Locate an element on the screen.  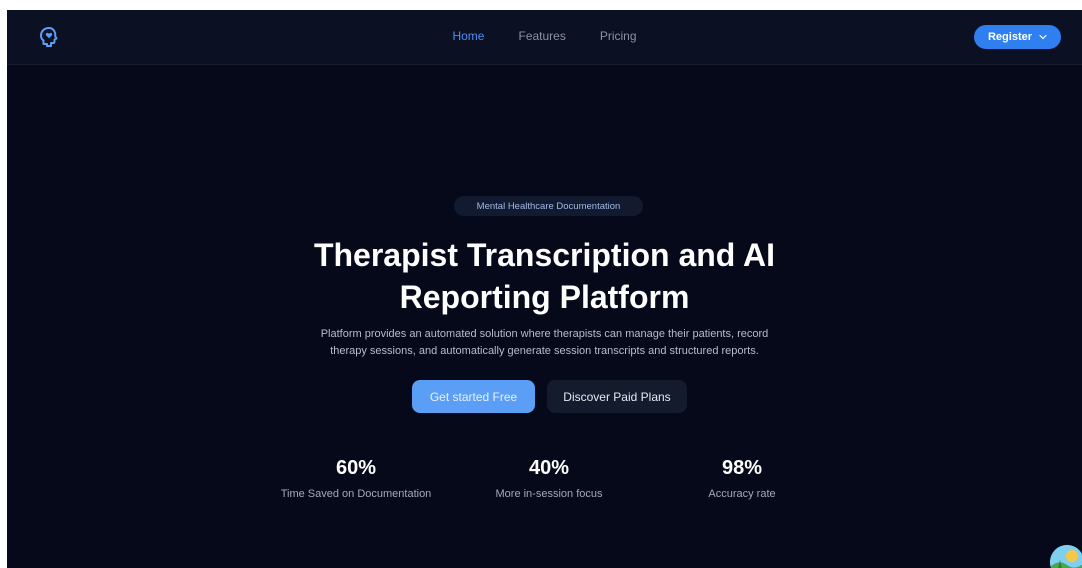
nav-link-home: Home is located at coordinates (468, 36).